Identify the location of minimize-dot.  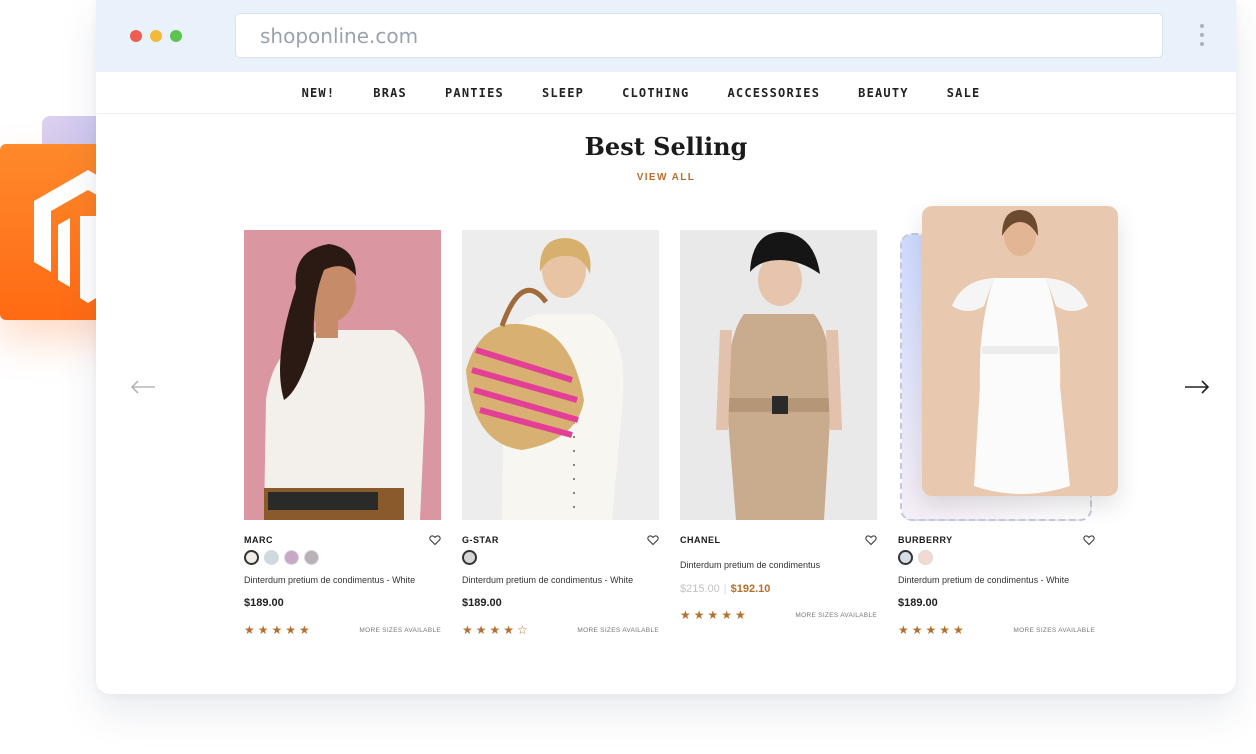
(156, 36).